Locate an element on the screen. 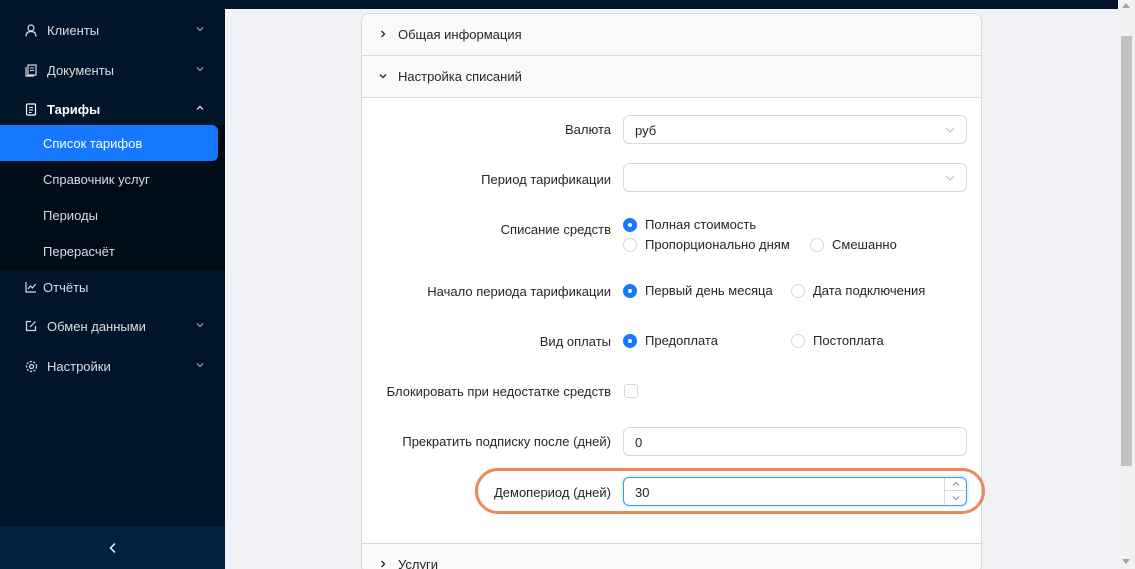 The height and width of the screenshot is (569, 1135). payment-label: Вид оплаты is located at coordinates (575, 341).